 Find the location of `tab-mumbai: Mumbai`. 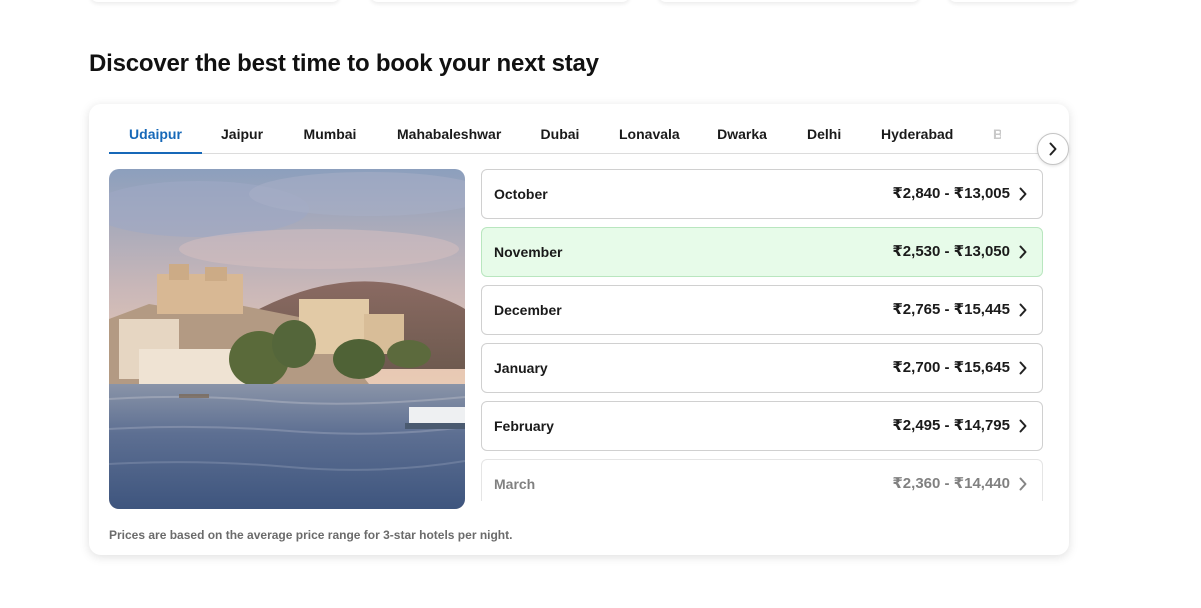

tab-mumbai: Mumbai is located at coordinates (330, 135).